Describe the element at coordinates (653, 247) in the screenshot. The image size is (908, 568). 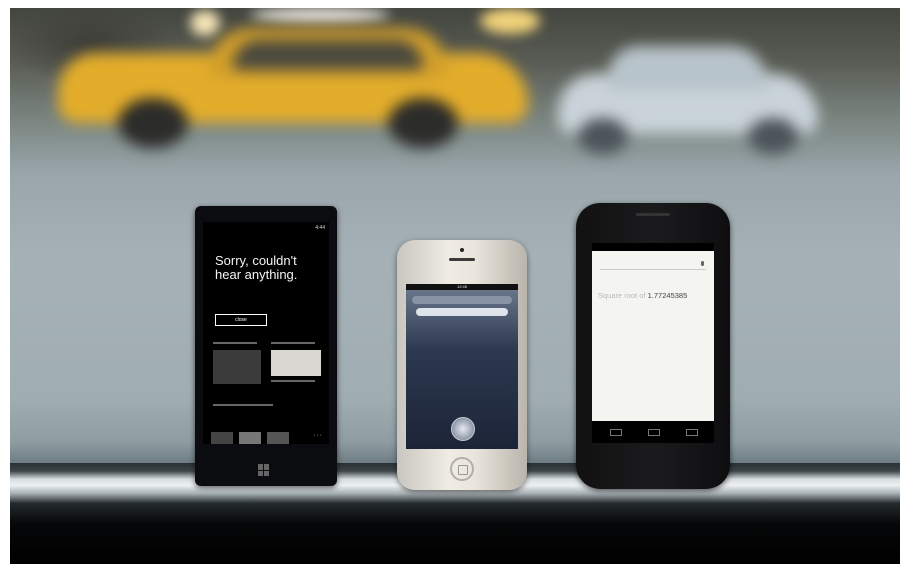
I see `status-bar` at that location.